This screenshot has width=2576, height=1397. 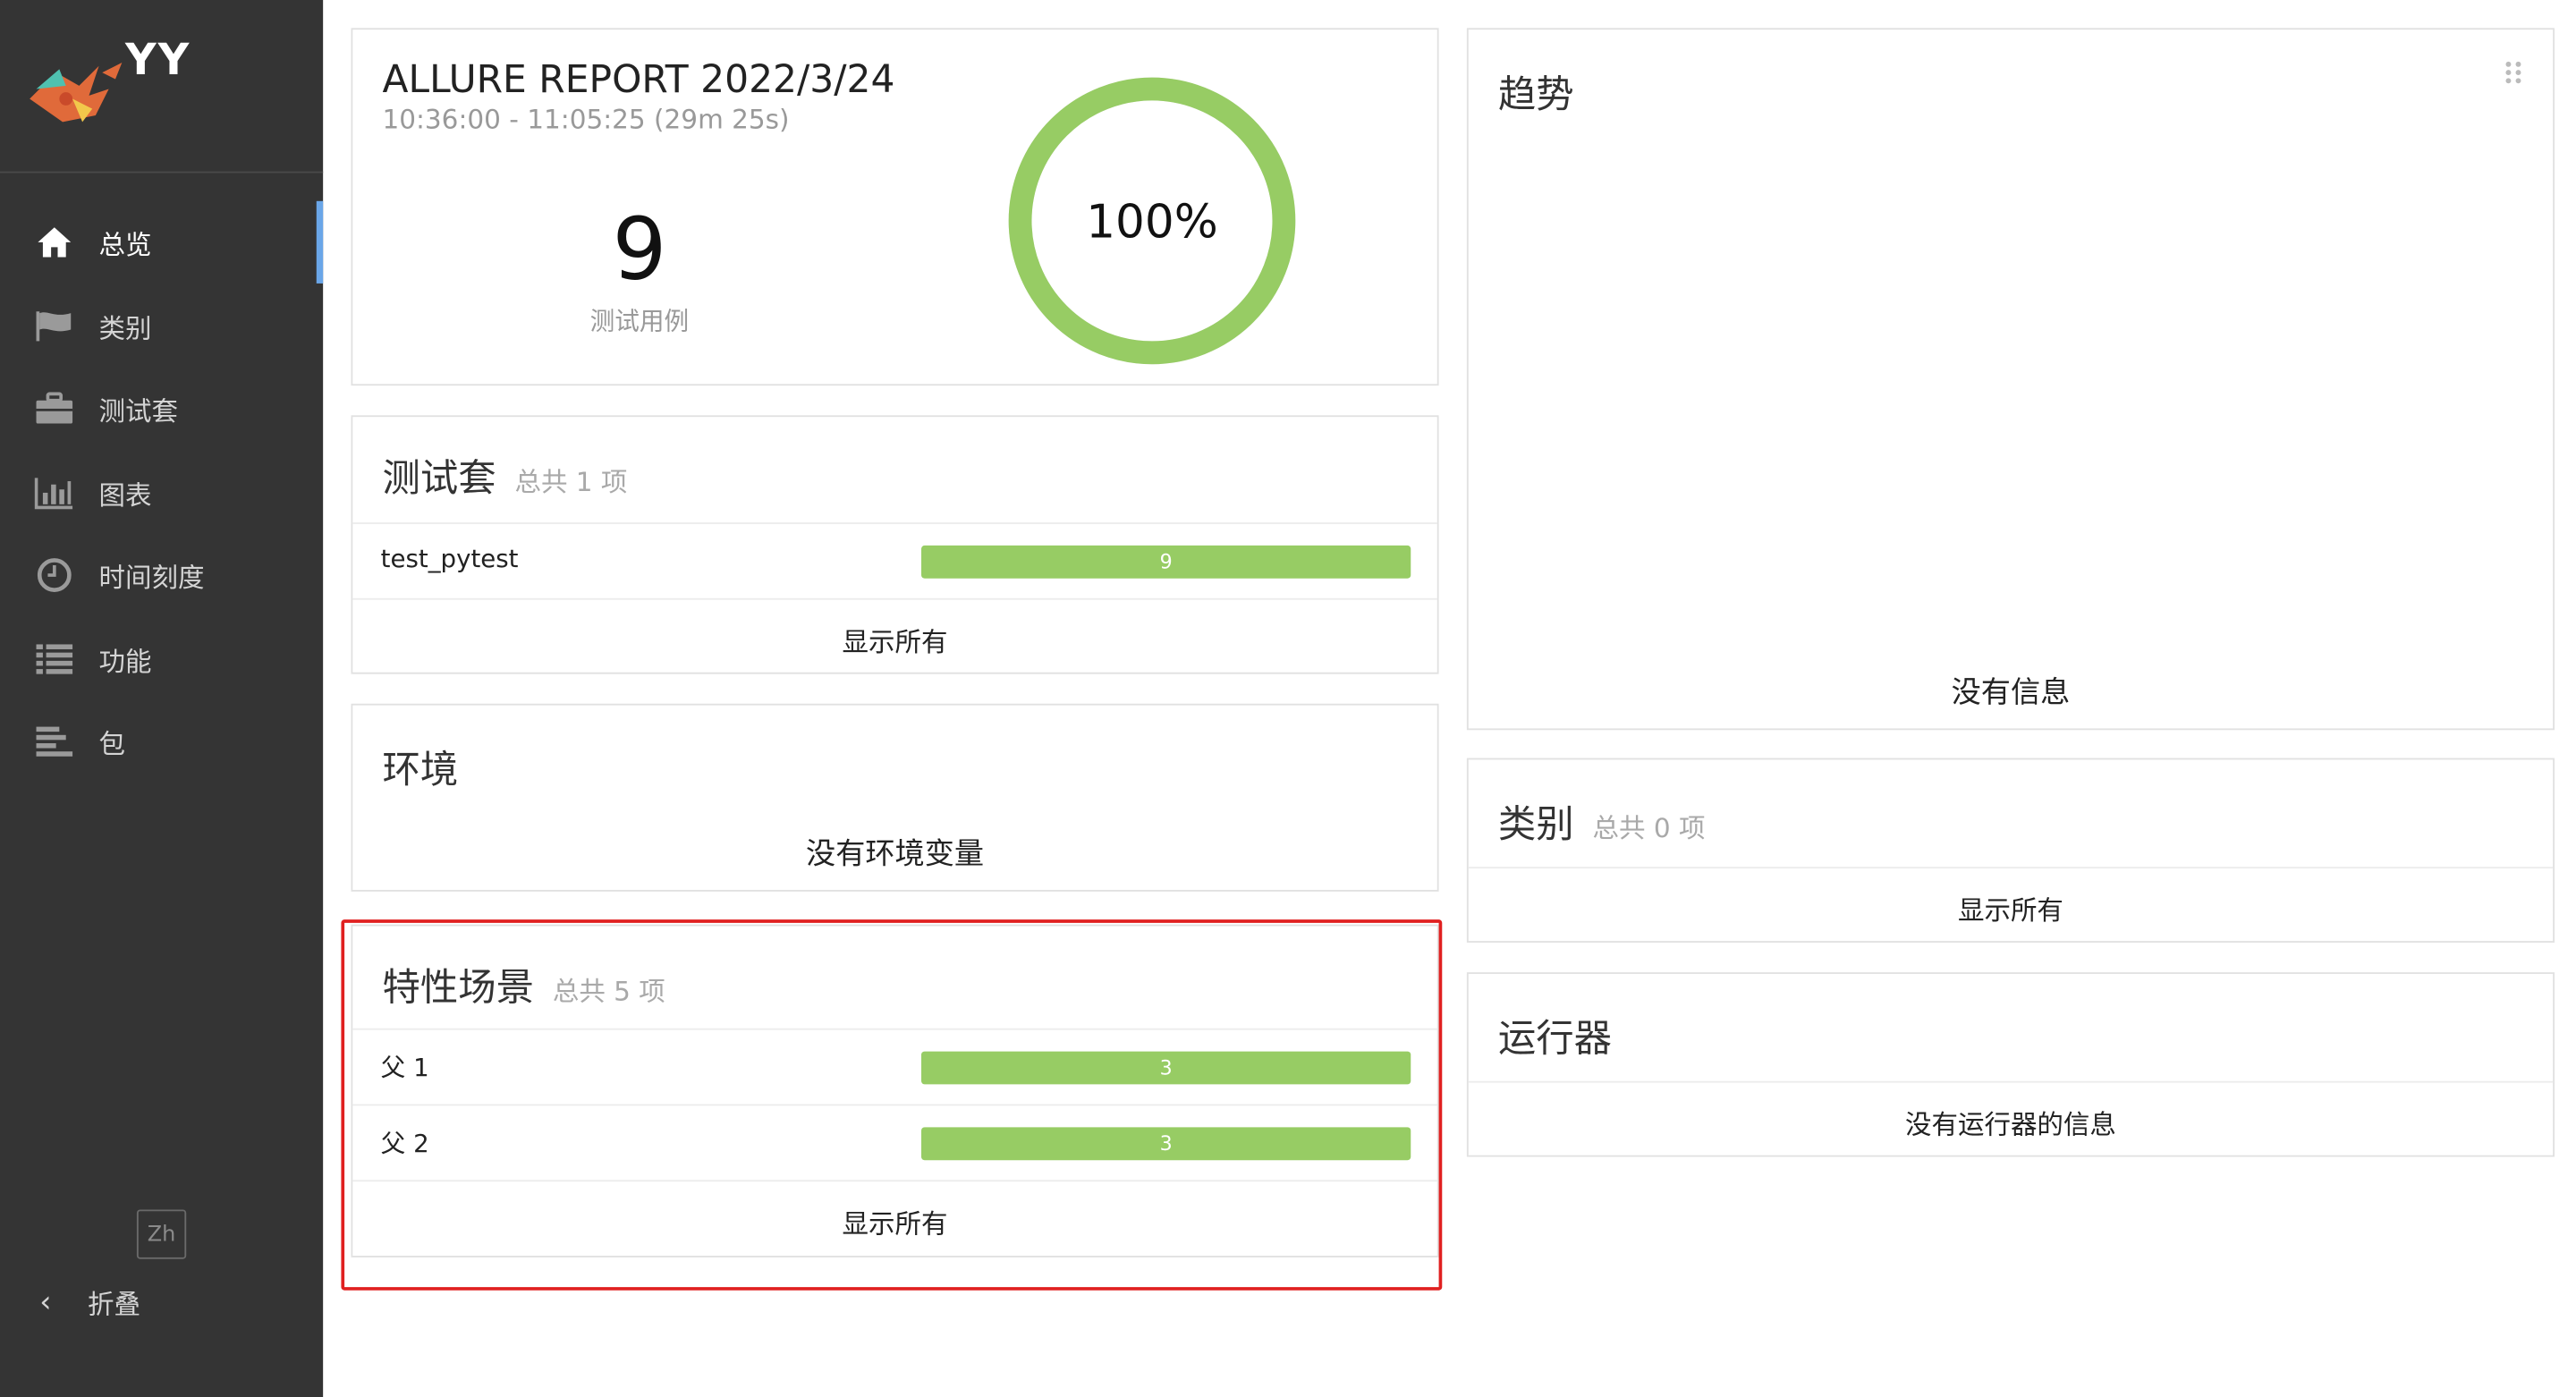 I want to click on bar-chart-icon, so click(x=54, y=492).